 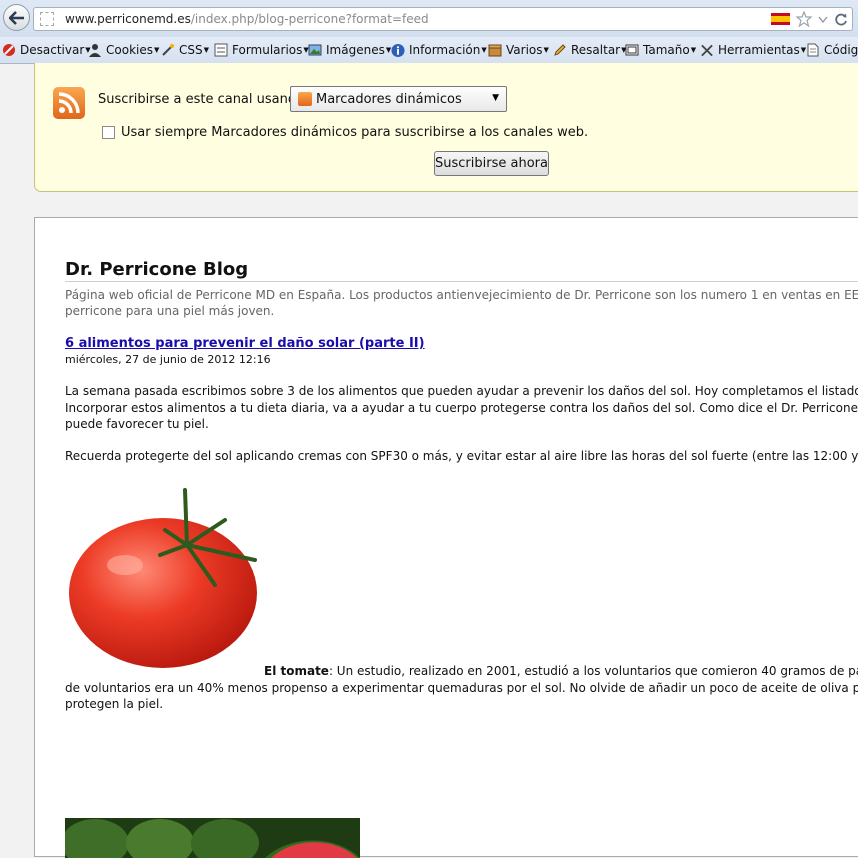 I want to click on watermelon-image, so click(x=212, y=838).